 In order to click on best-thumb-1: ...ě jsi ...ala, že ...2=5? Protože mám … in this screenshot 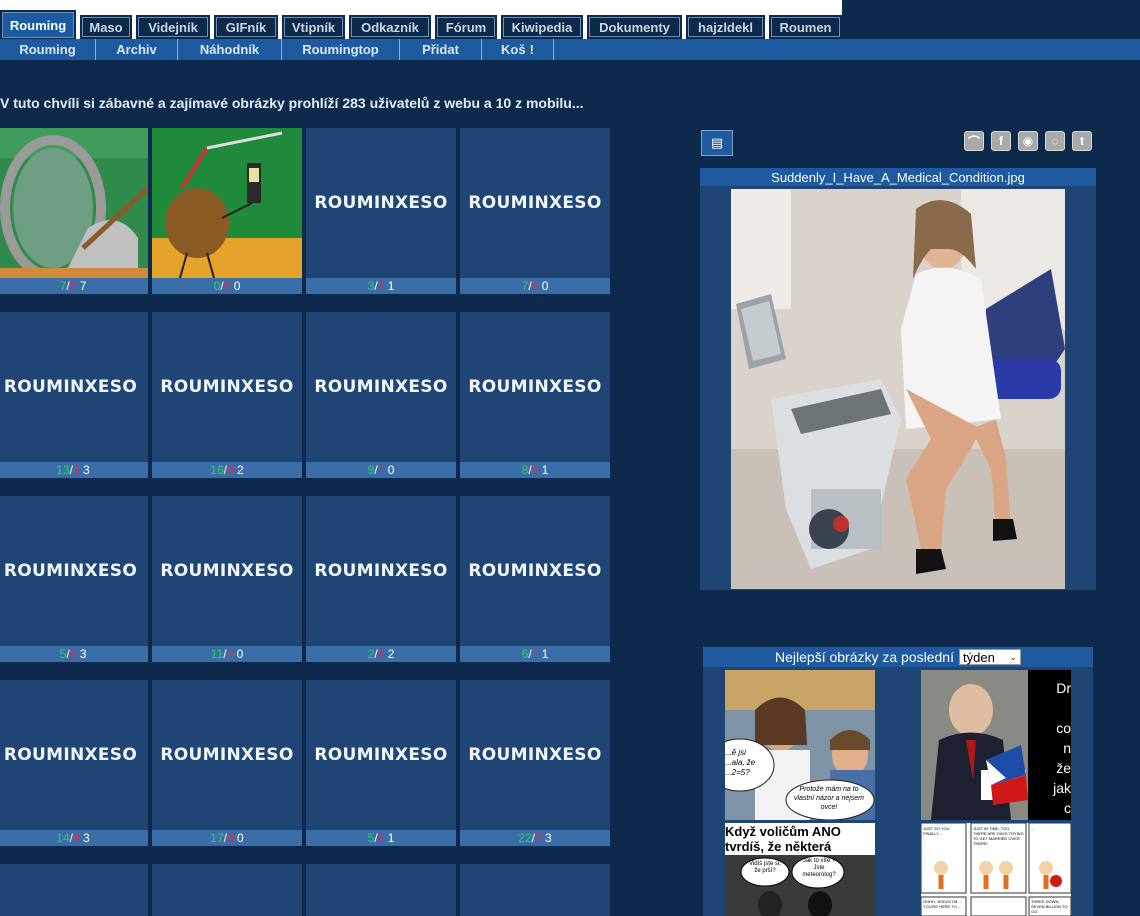, I will do `click(800, 745)`.